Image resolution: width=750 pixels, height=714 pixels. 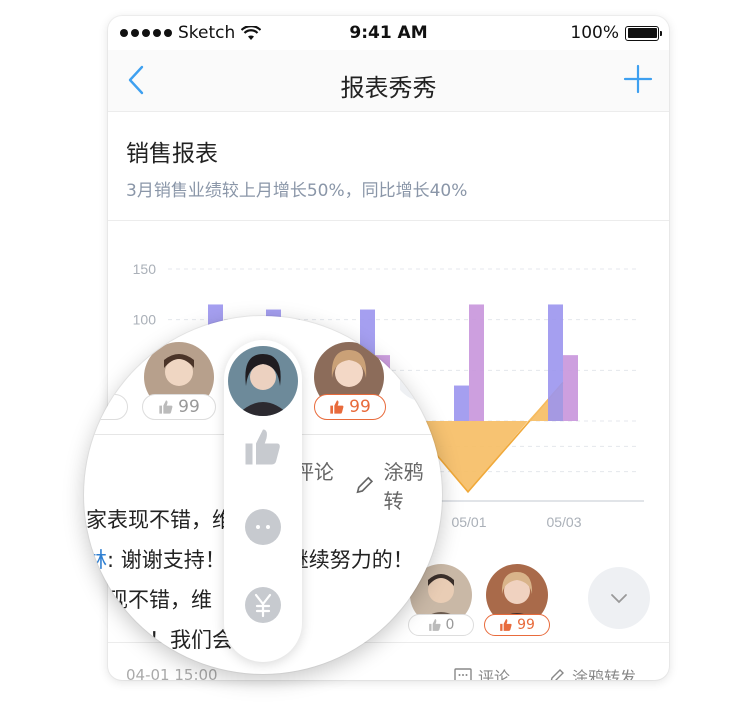 I want to click on report-title: 销售报表, so click(x=172, y=154).